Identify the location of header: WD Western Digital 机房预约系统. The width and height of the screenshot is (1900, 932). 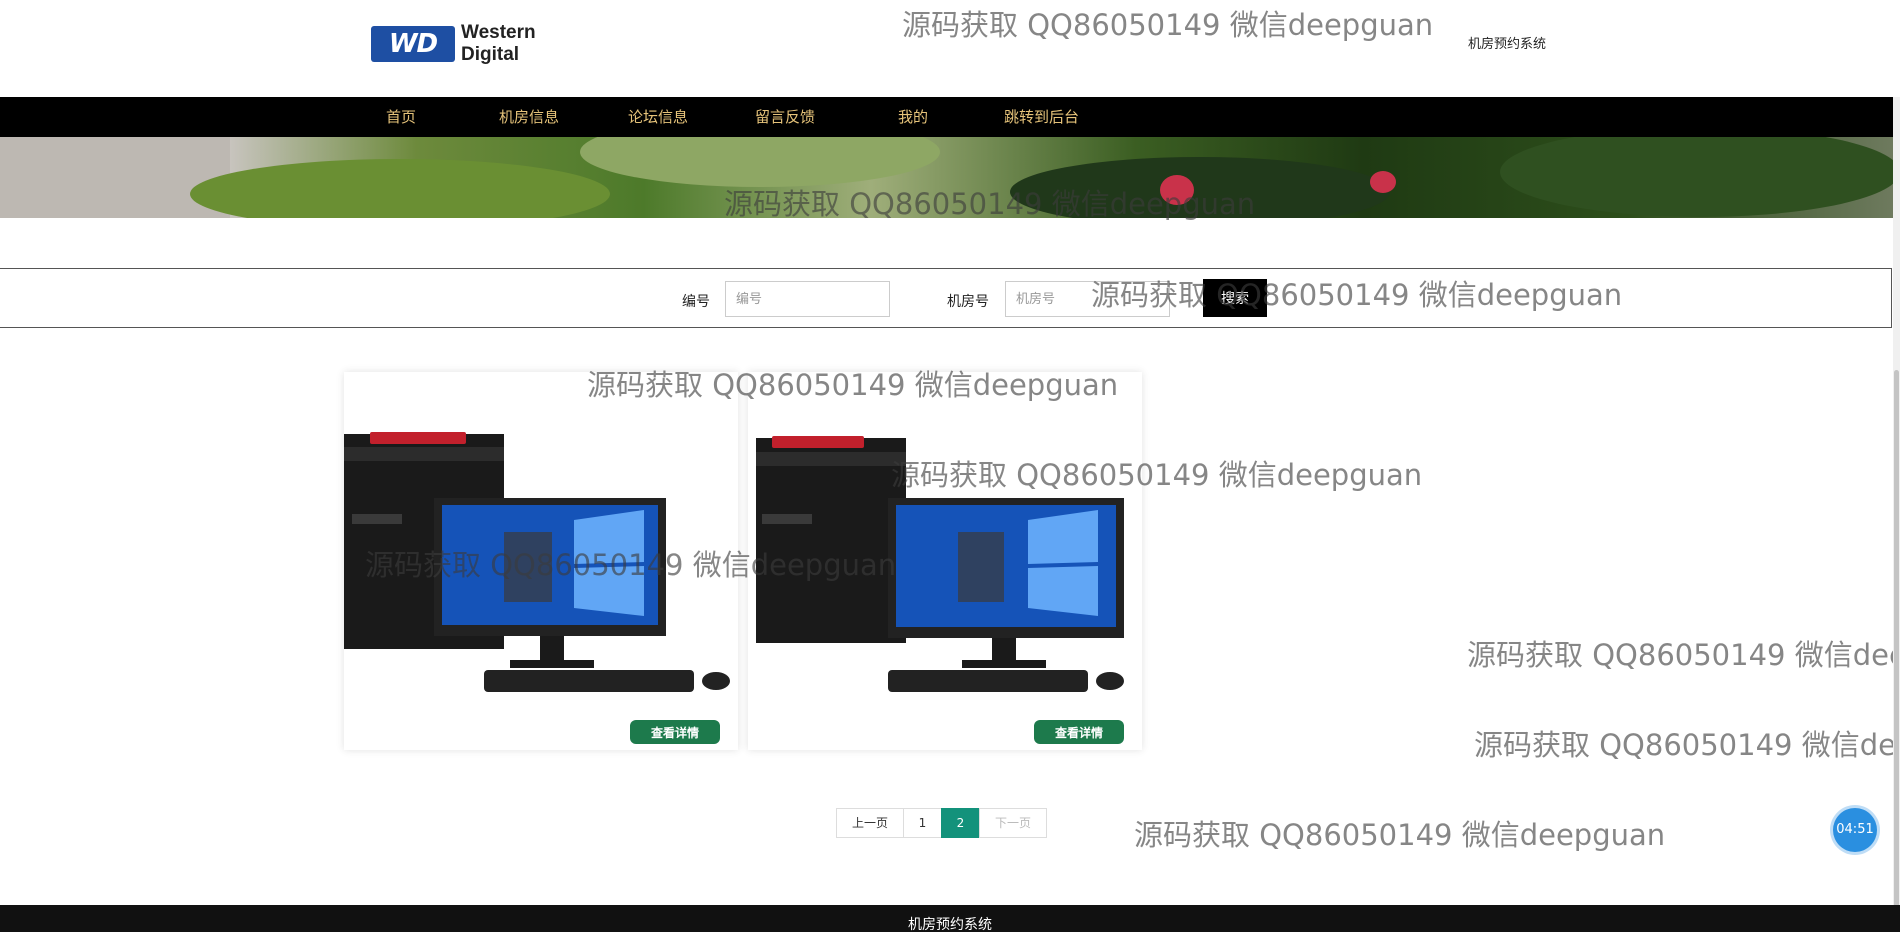
(950, 48).